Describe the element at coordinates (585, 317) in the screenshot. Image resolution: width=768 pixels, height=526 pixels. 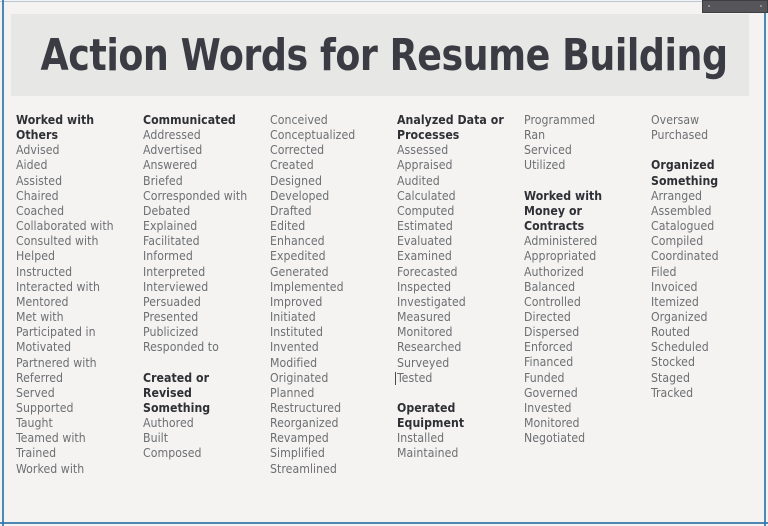
I see `word-item: Directed` at that location.